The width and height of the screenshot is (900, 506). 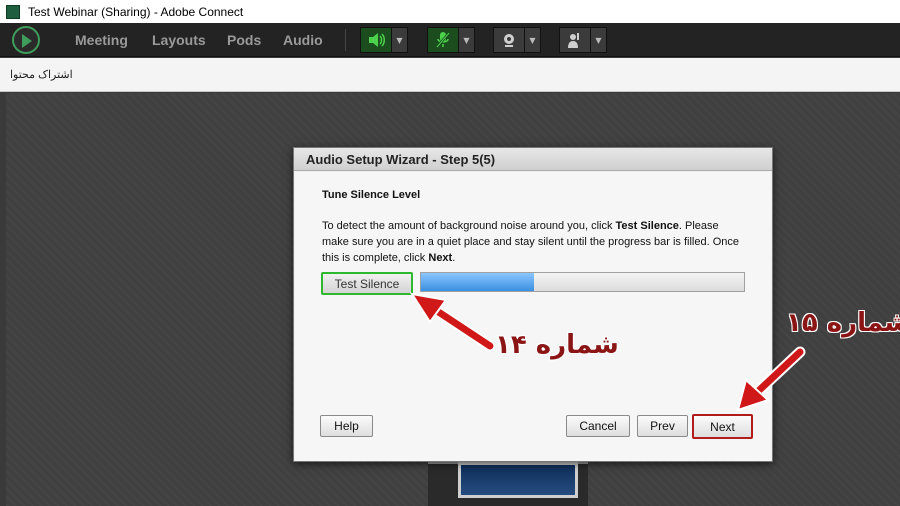 I want to click on test-silence-button: Test Silence, so click(x=367, y=283).